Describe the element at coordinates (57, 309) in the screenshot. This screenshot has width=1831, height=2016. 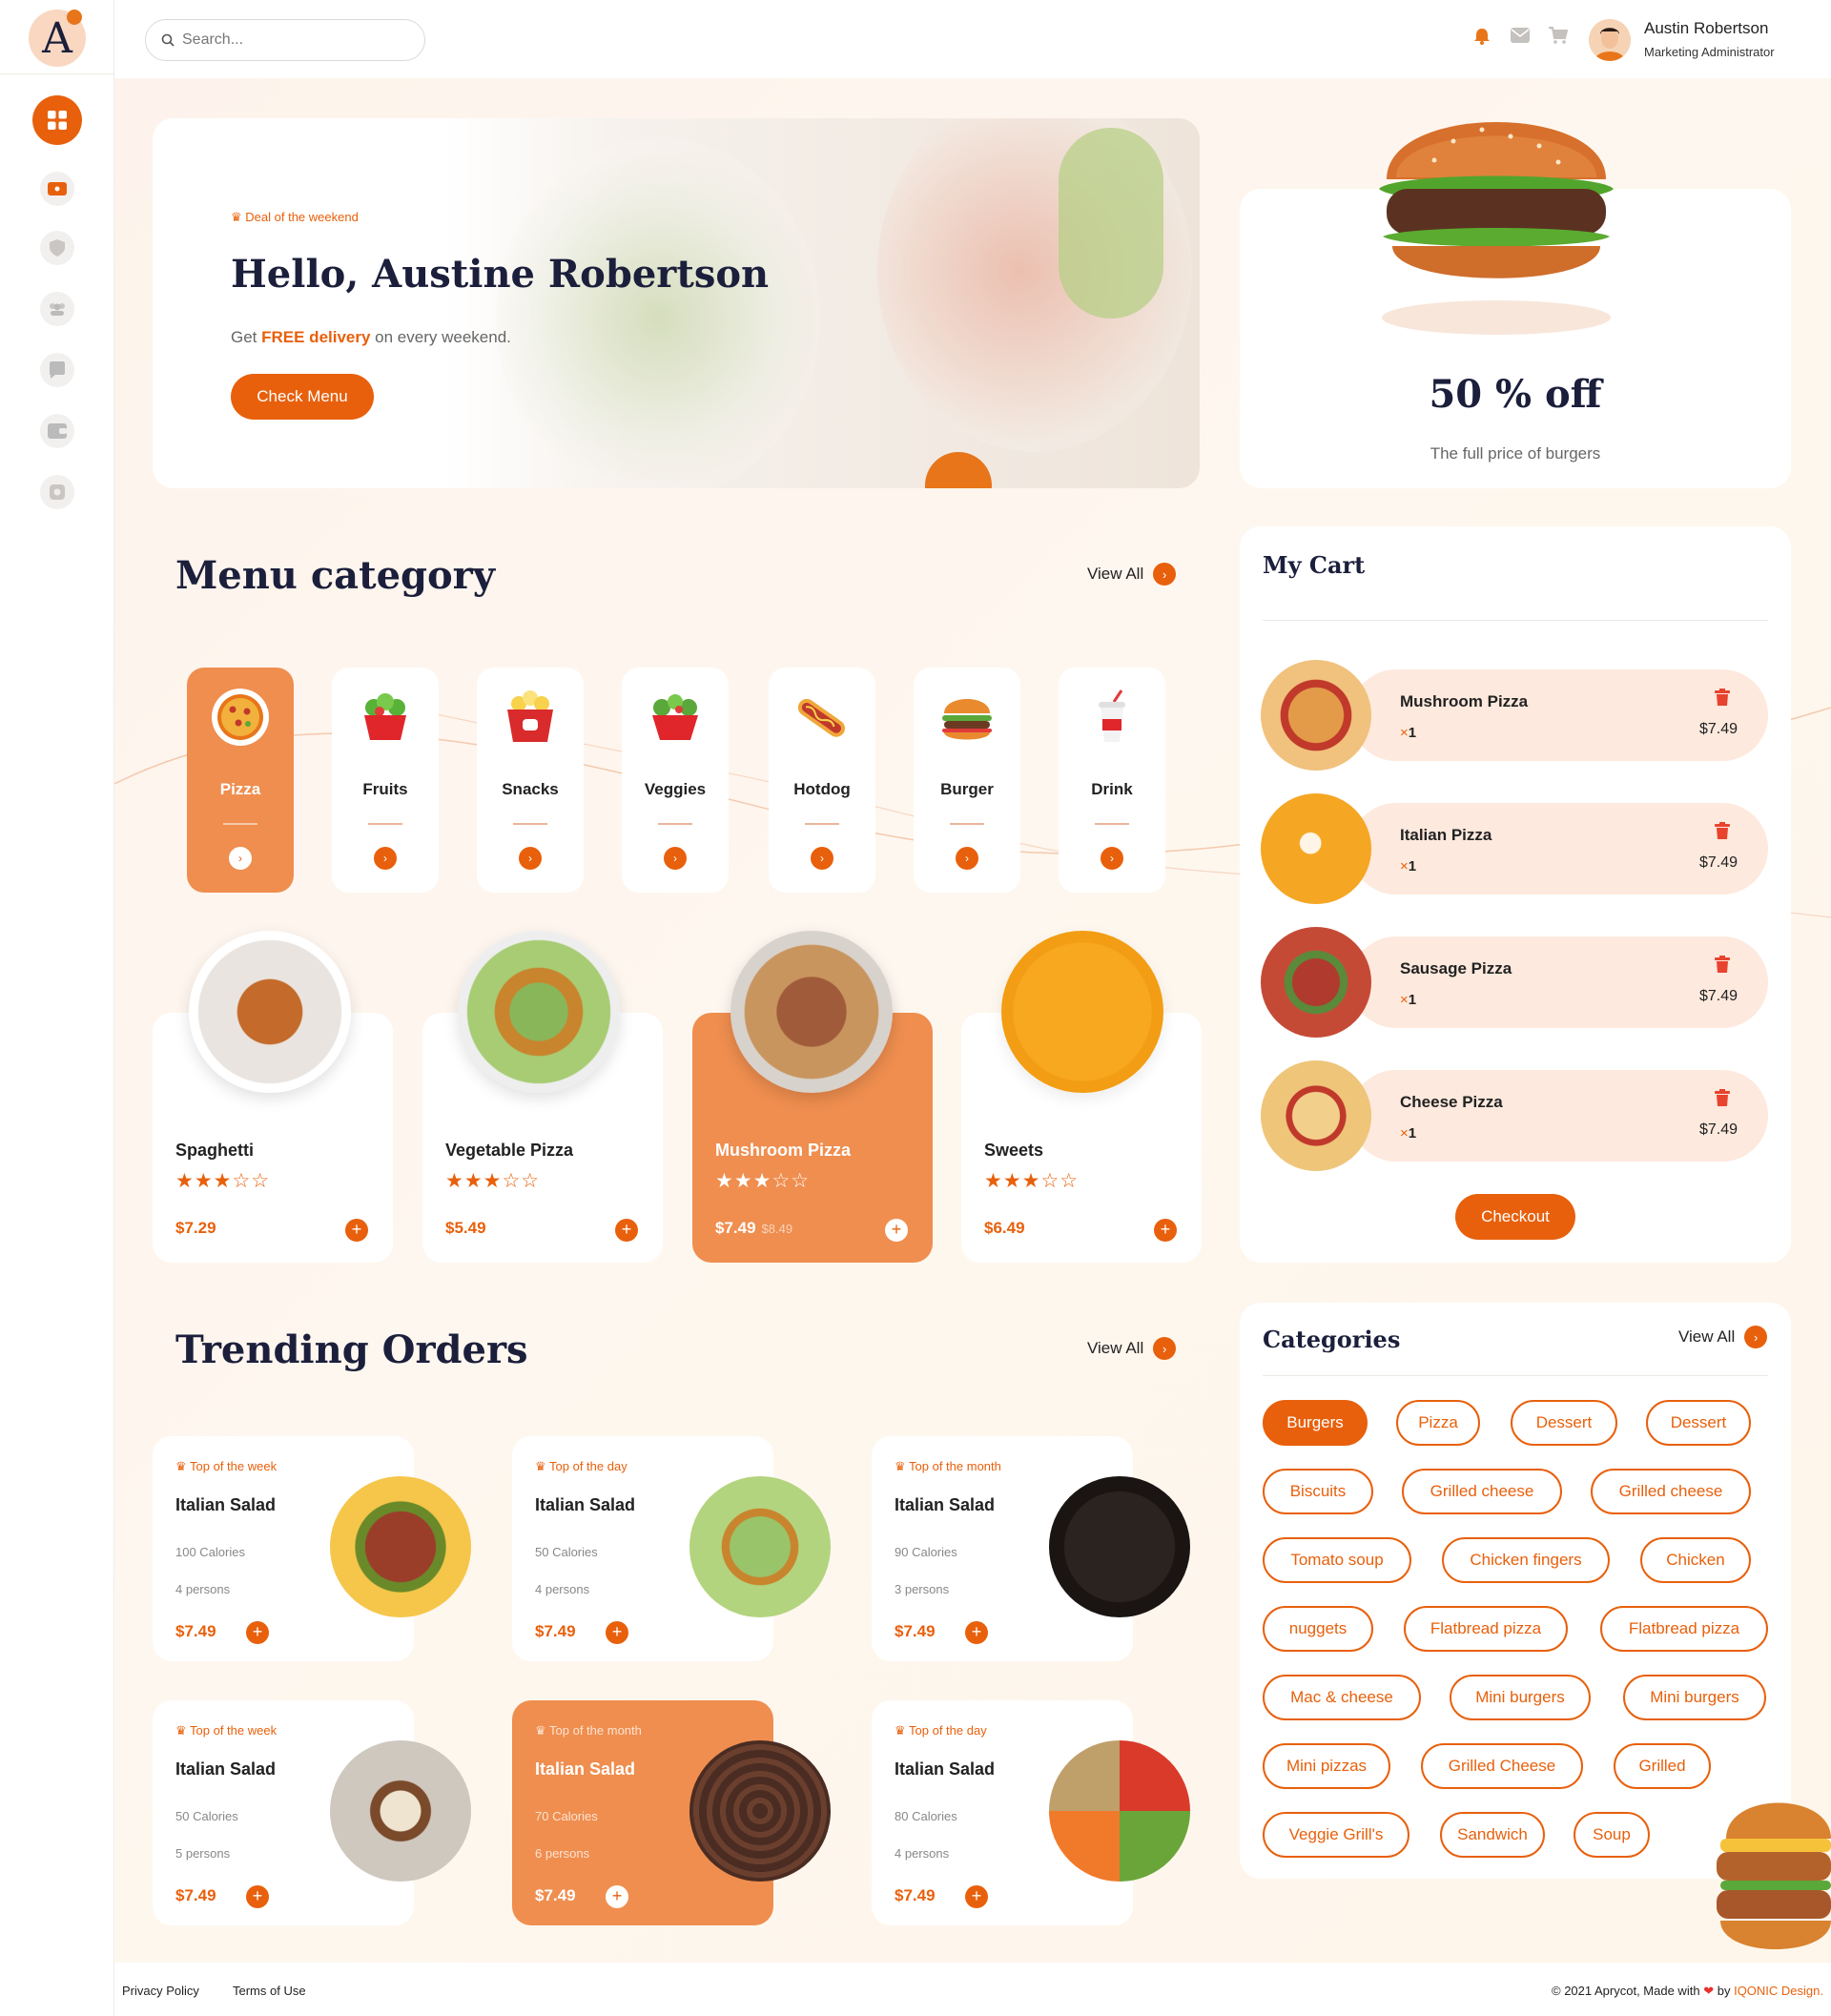
I see `nav-users-icon` at that location.